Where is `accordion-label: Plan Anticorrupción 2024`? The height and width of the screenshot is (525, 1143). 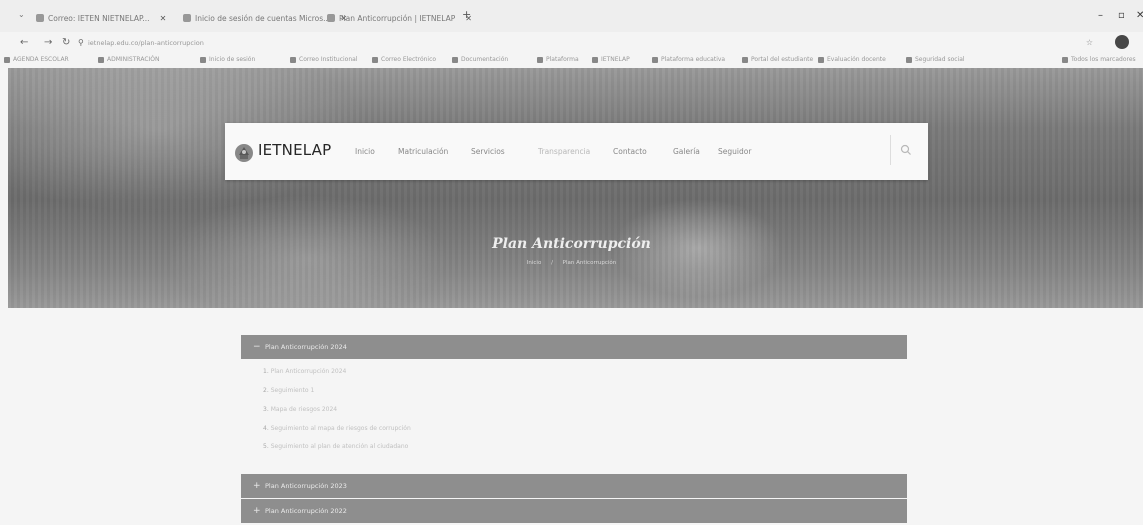
accordion-label: Plan Anticorrupción 2024 is located at coordinates (306, 347).